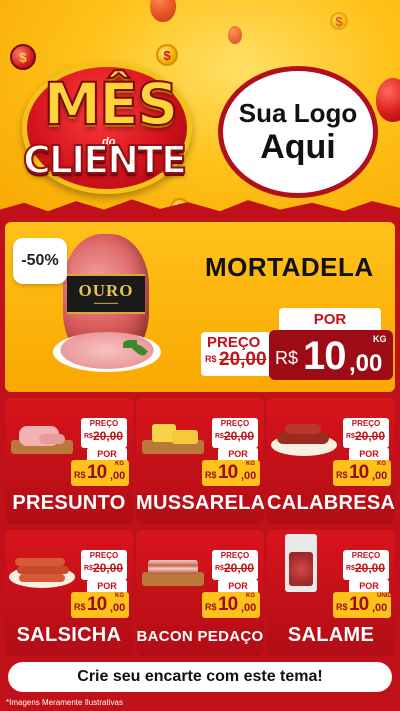 This screenshot has height=711, width=400. Describe the element at coordinates (69, 593) in the screenshot. I see `product-card-salsicha: PREÇO R$ 20,00 POR R$ 10 ,00 KG SALSICHA` at that location.